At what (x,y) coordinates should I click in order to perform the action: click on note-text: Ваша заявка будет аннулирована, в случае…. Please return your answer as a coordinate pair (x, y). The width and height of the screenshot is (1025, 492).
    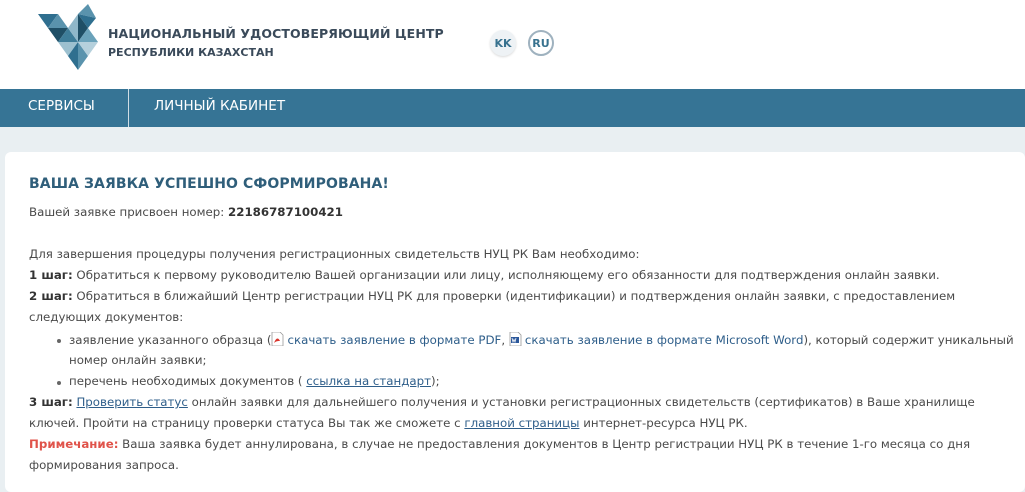
    Looking at the image, I should click on (544, 444).